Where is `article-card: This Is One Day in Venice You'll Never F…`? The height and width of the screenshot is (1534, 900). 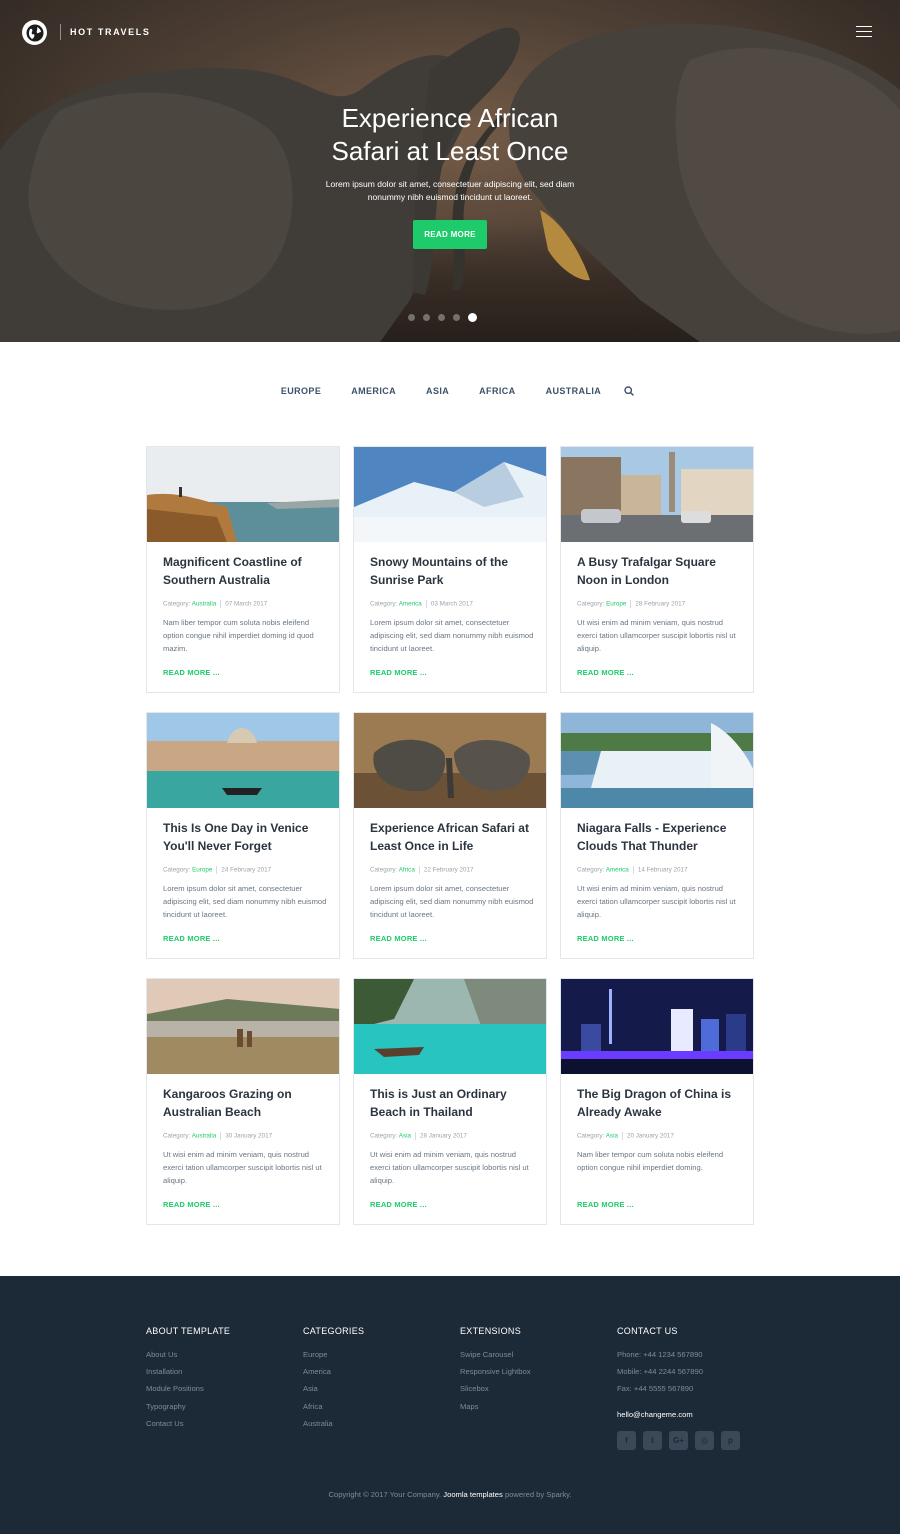
article-card: This Is One Day in Venice You'll Never F… is located at coordinates (243, 835).